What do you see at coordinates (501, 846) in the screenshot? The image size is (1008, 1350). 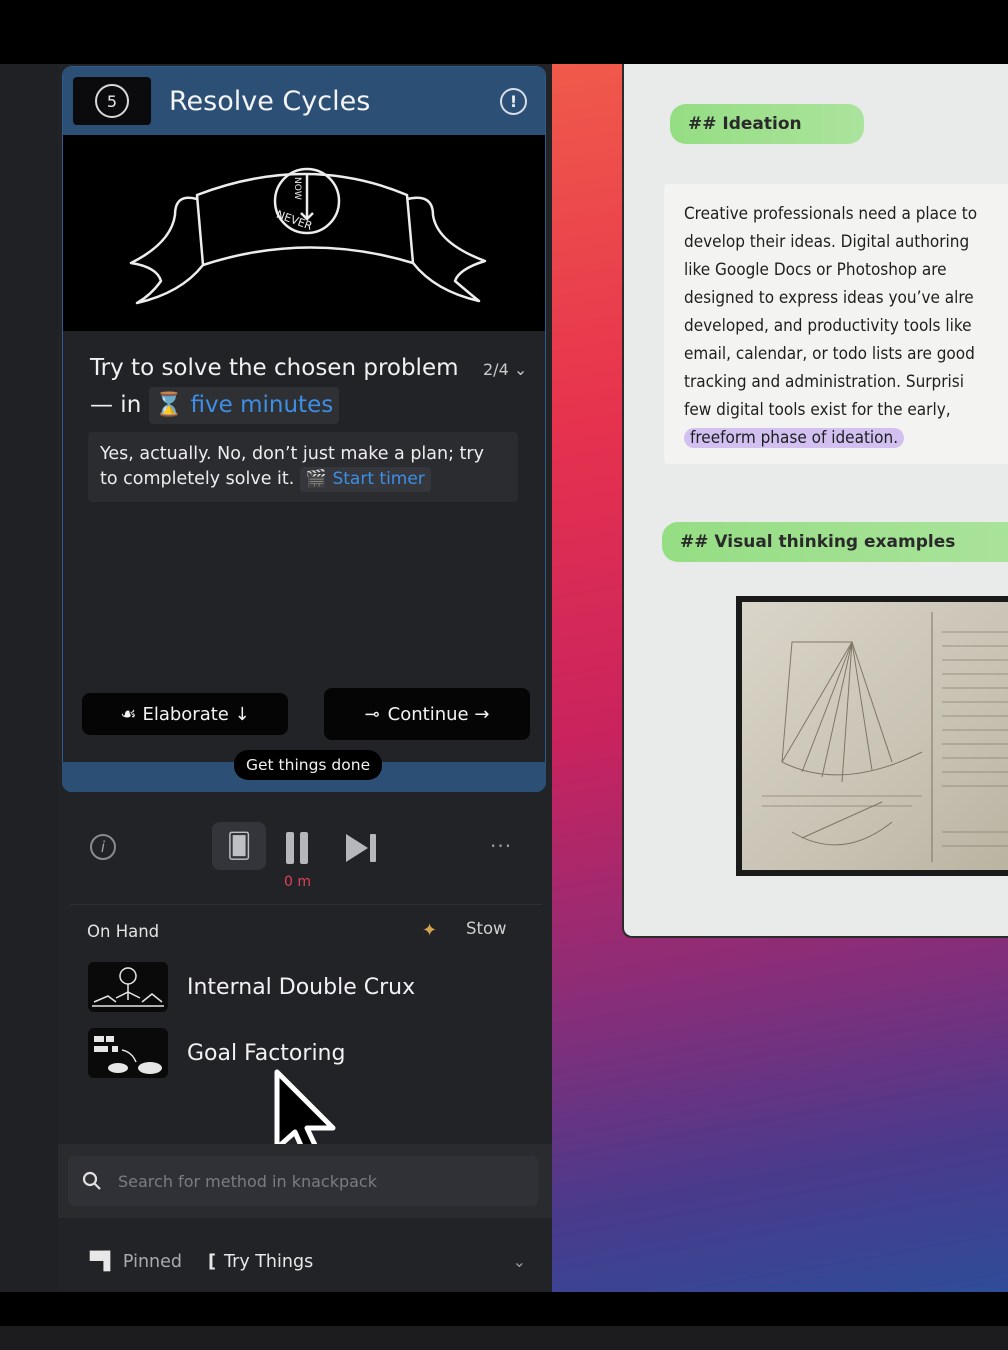 I see `more-options-icon: ···` at bounding box center [501, 846].